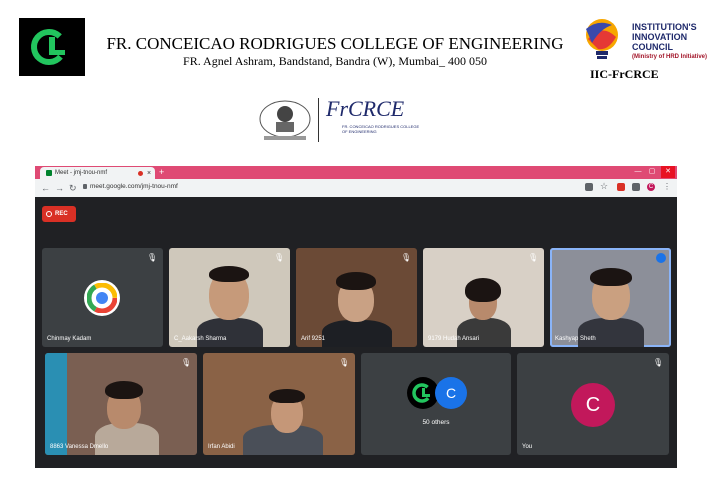 The width and height of the screenshot is (720, 485). What do you see at coordinates (56, 404) in the screenshot?
I see `background-curtain` at bounding box center [56, 404].